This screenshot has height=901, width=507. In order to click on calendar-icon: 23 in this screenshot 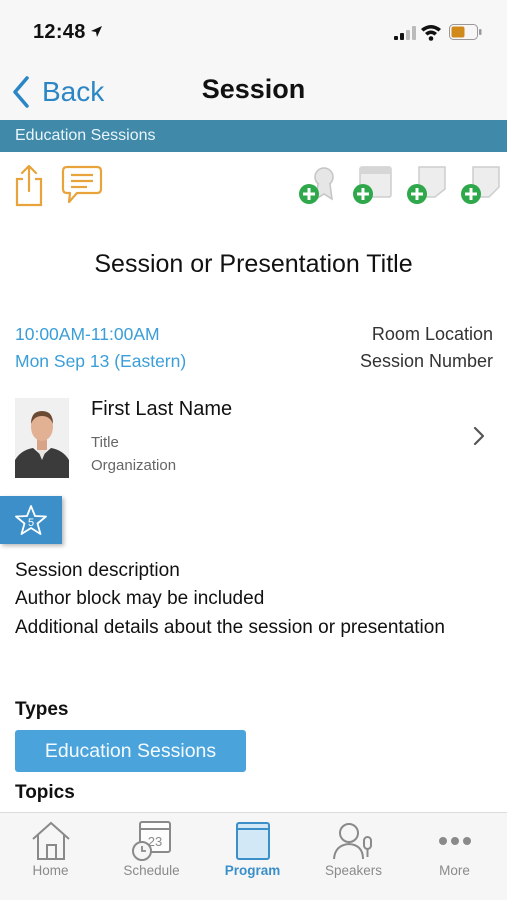, I will do `click(151, 841)`.